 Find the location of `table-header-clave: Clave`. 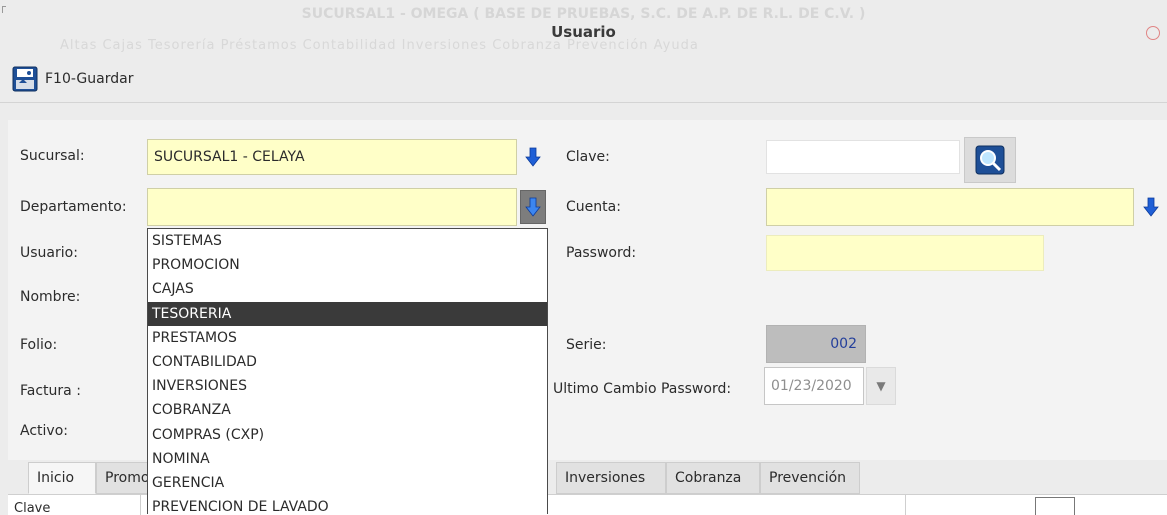

table-header-clave: Clave is located at coordinates (32, 508).